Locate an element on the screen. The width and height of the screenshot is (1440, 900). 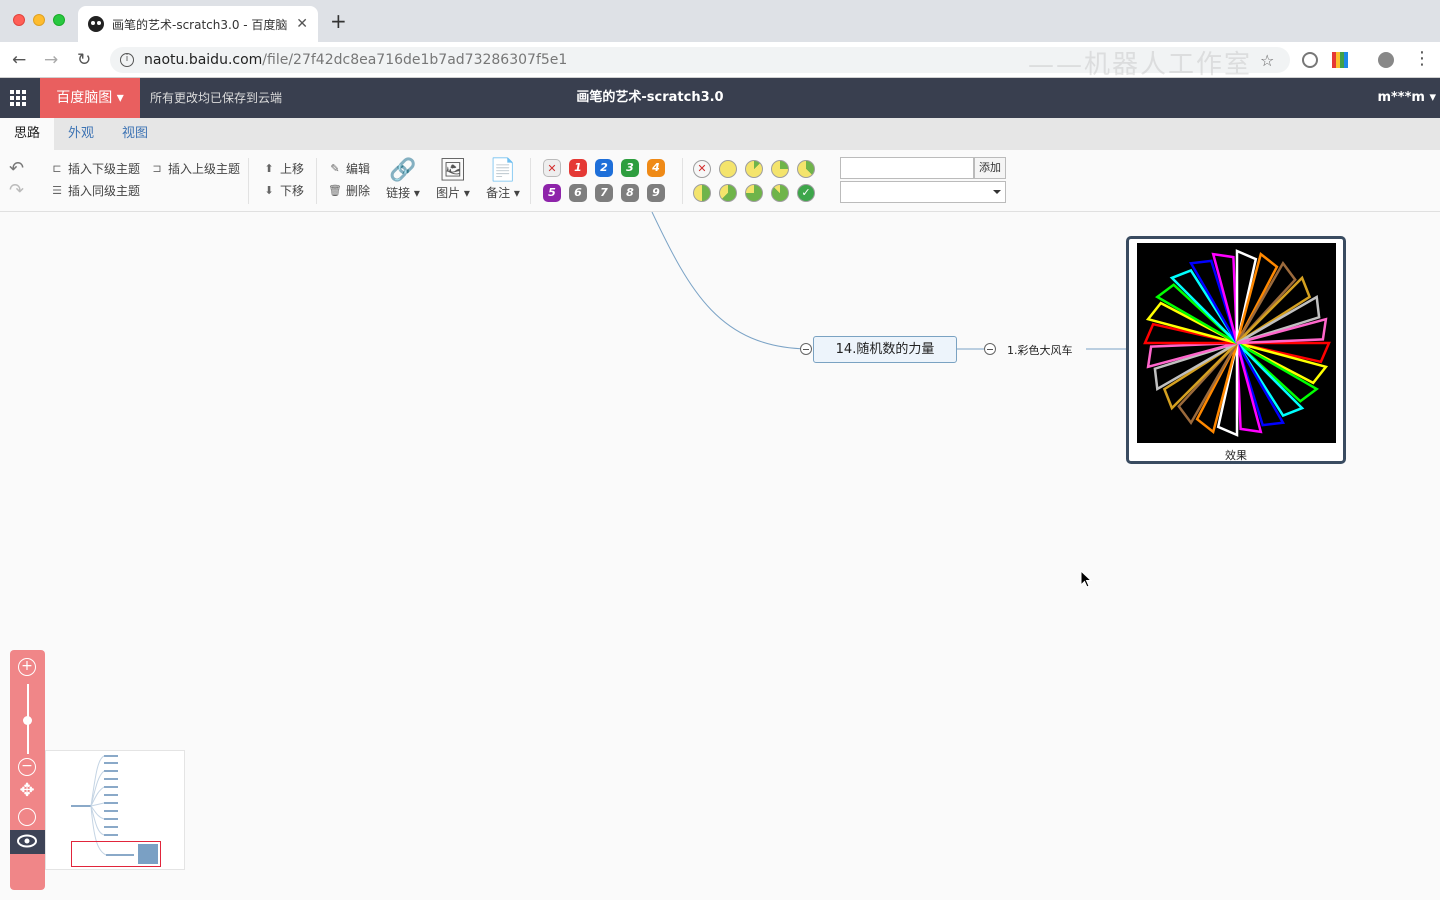
resource-tag-select is located at coordinates (923, 192).